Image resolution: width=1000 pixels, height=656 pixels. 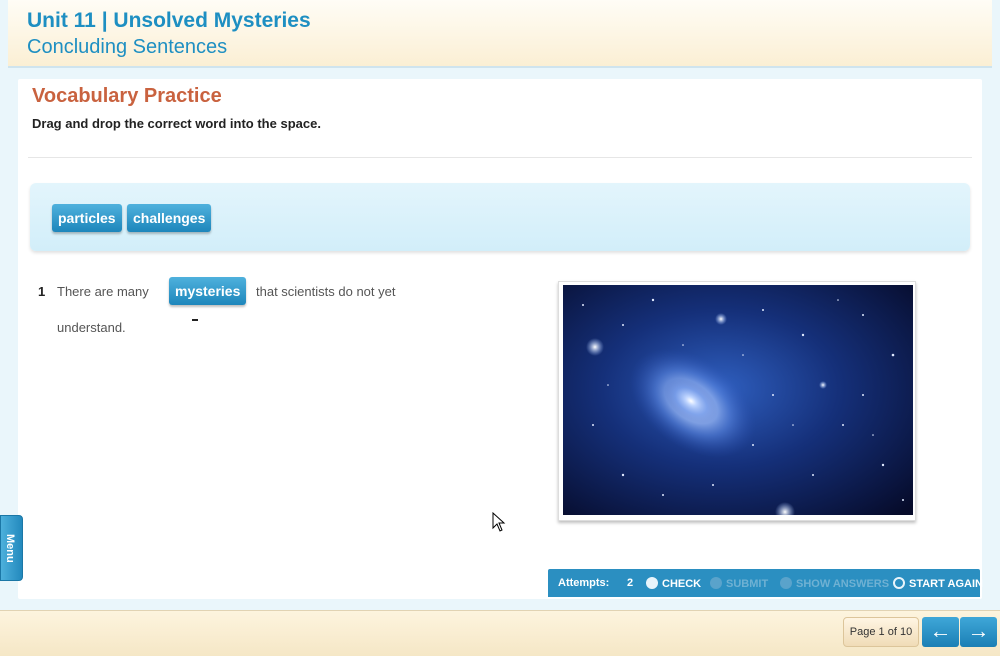 I want to click on word-chip-challenges: challenges, so click(x=169, y=218).